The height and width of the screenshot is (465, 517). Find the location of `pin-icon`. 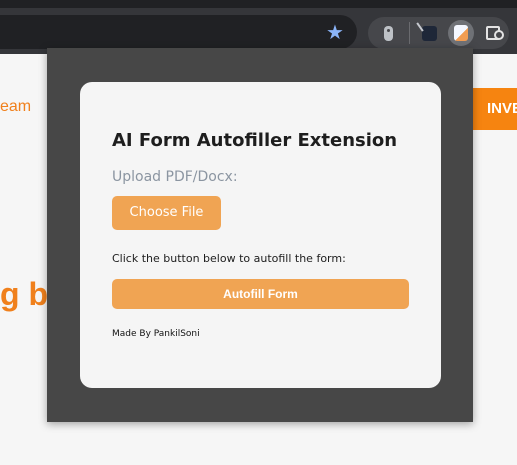

pin-icon is located at coordinates (388, 33).